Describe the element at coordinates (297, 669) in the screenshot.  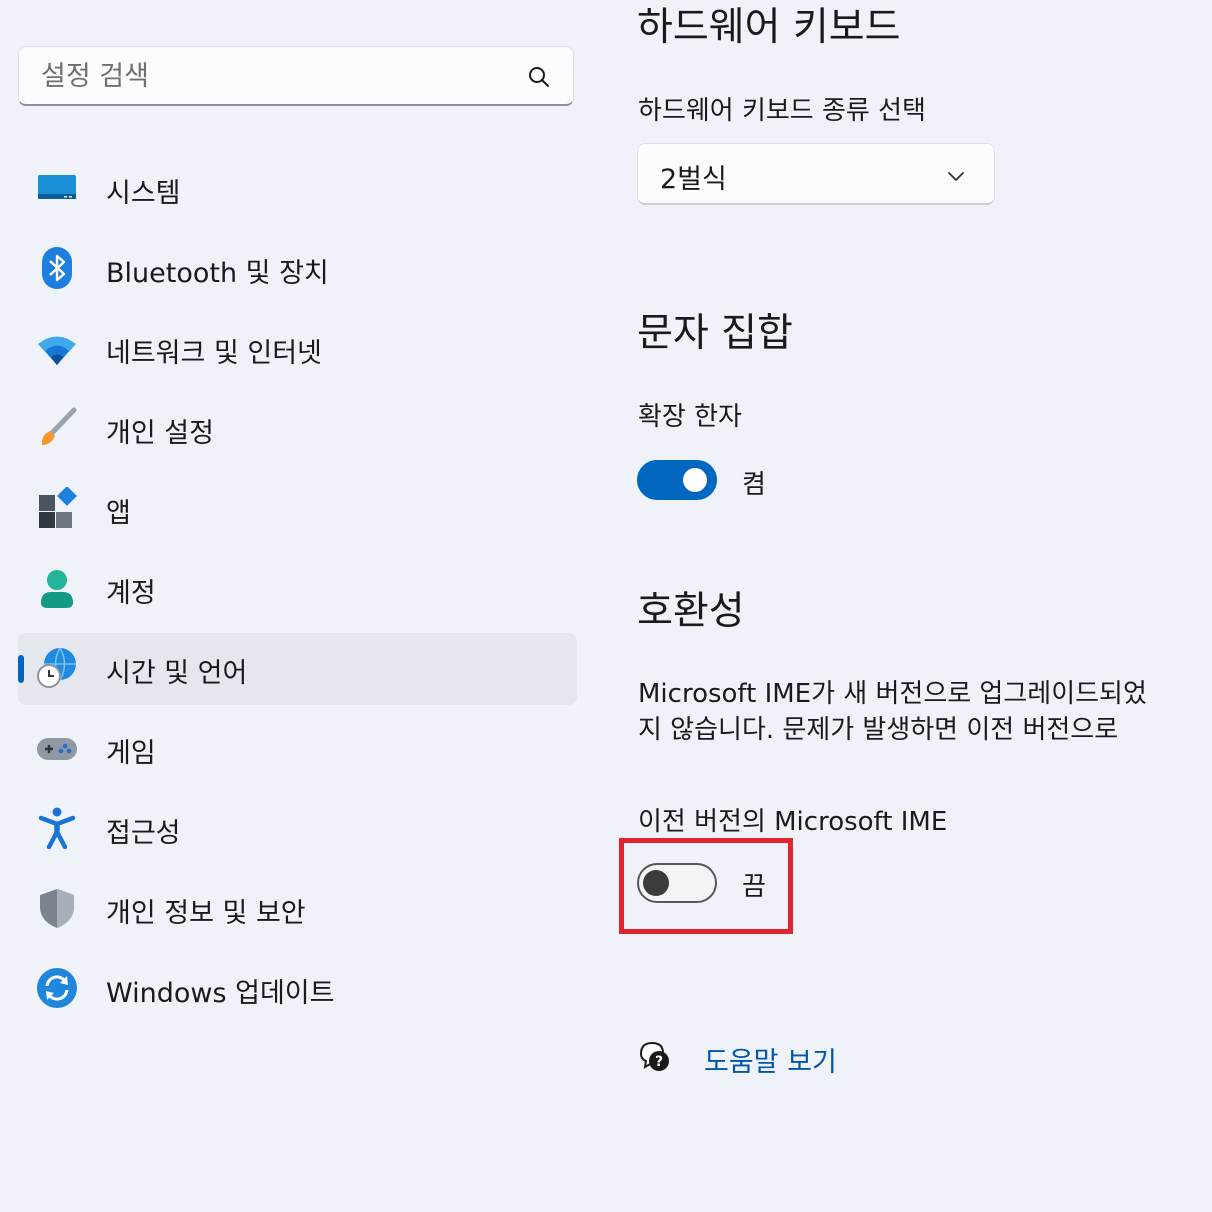
I see `sidebar-item-time-language: 시간 및 언어` at that location.